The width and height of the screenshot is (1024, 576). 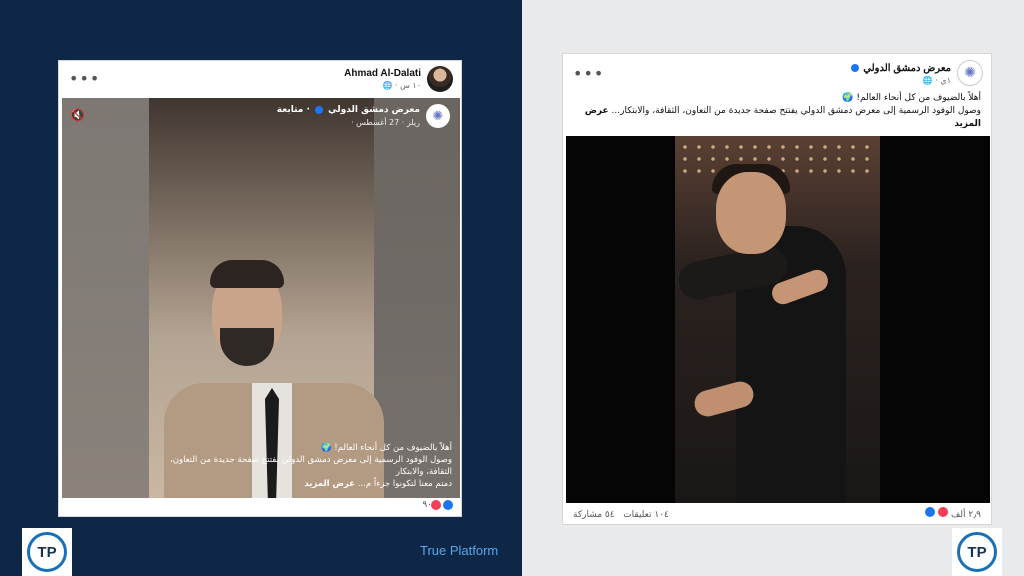 I want to click on page-name: معرض دمشق الدولي, so click(x=900, y=68).